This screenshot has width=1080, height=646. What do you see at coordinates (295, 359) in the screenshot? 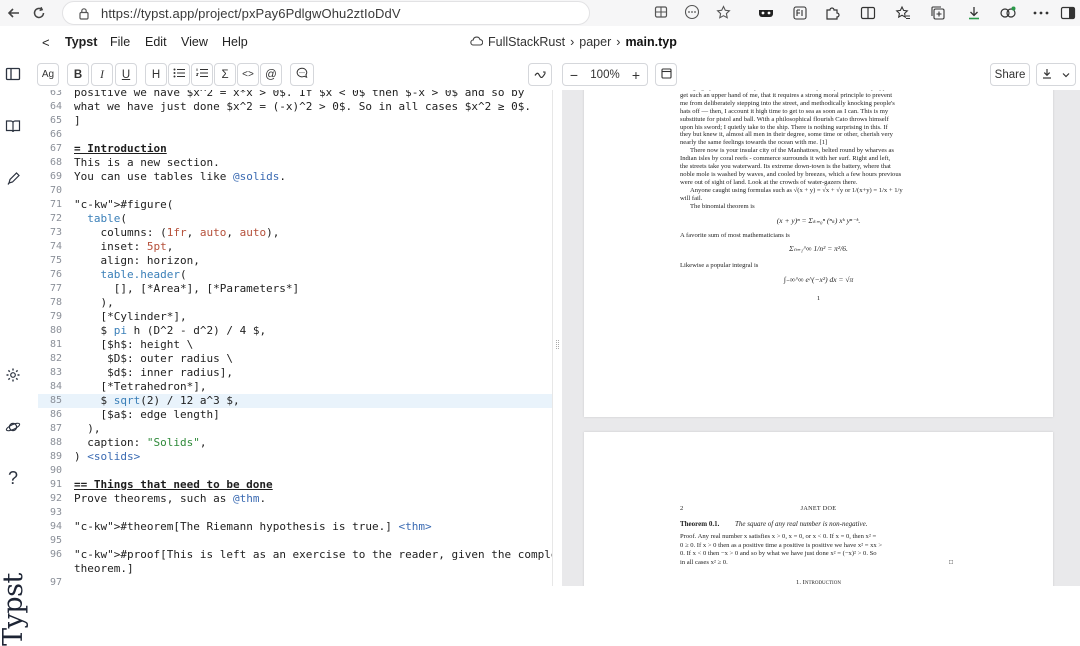
I see `code-line: 82 $D$: outer radius \` at bounding box center [295, 359].